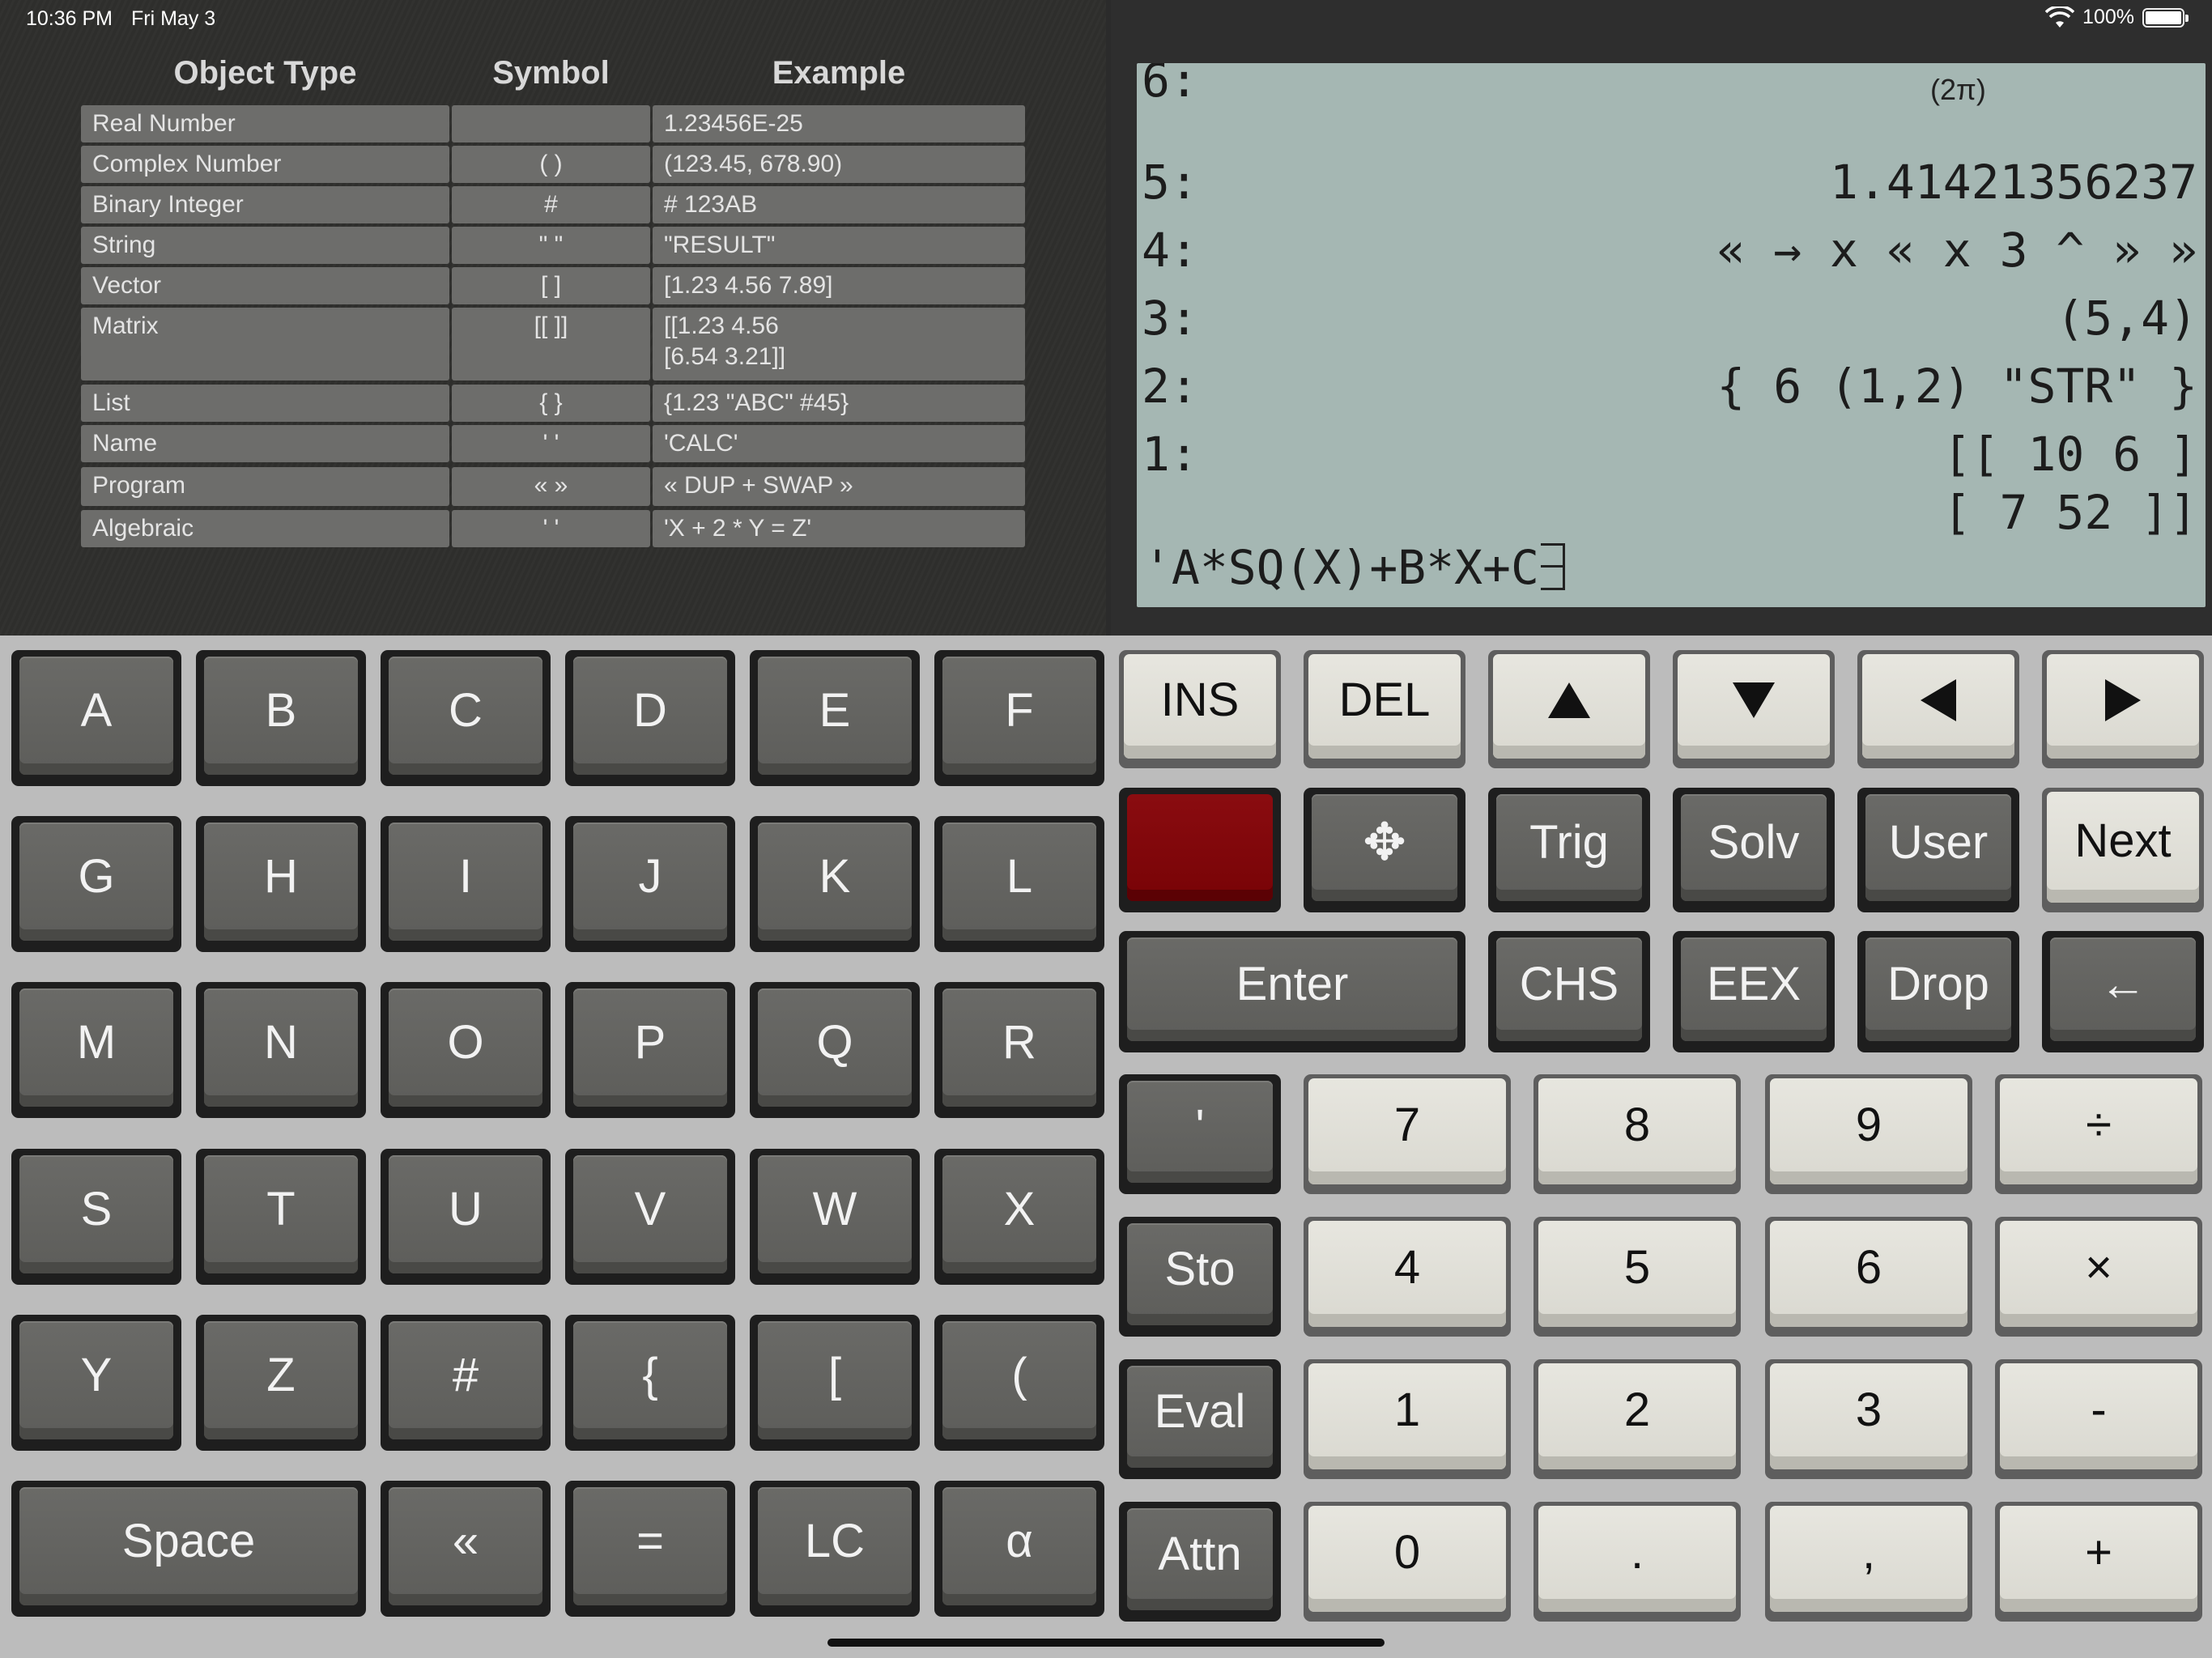 This screenshot has width=2212, height=1658. I want to click on ref-type-cell: Matrix, so click(265, 344).